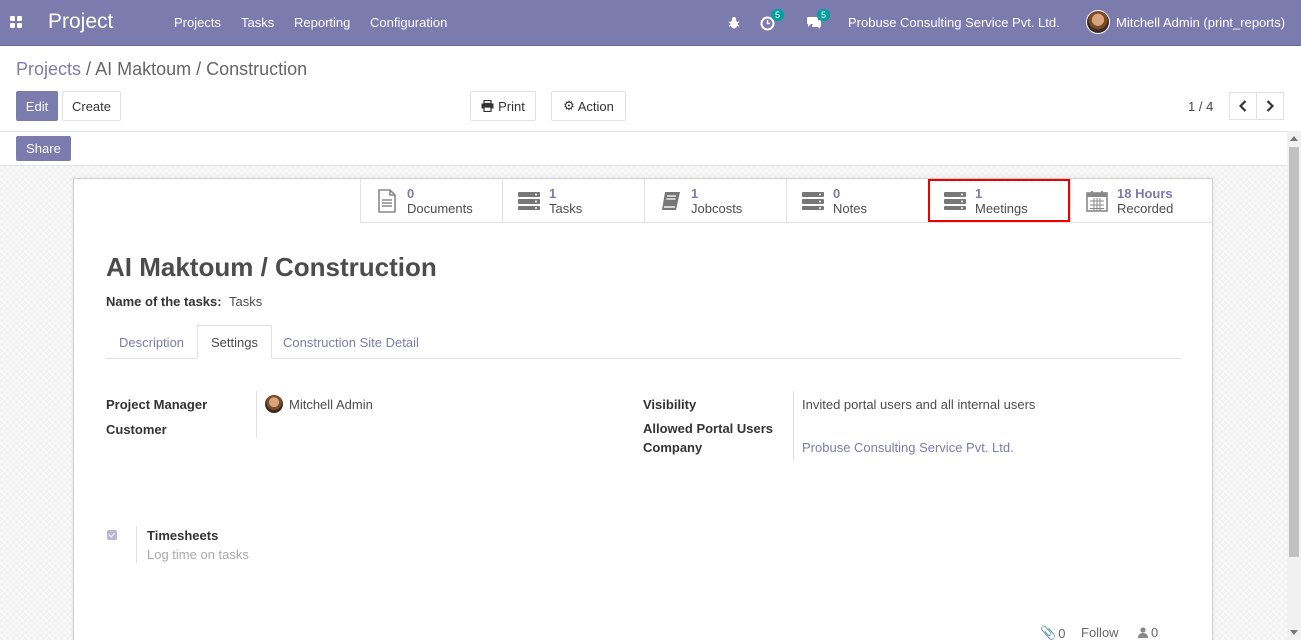 The height and width of the screenshot is (640, 1301). What do you see at coordinates (351, 342) in the screenshot?
I see `tab-construction-site-detail: Construction Site Detail` at bounding box center [351, 342].